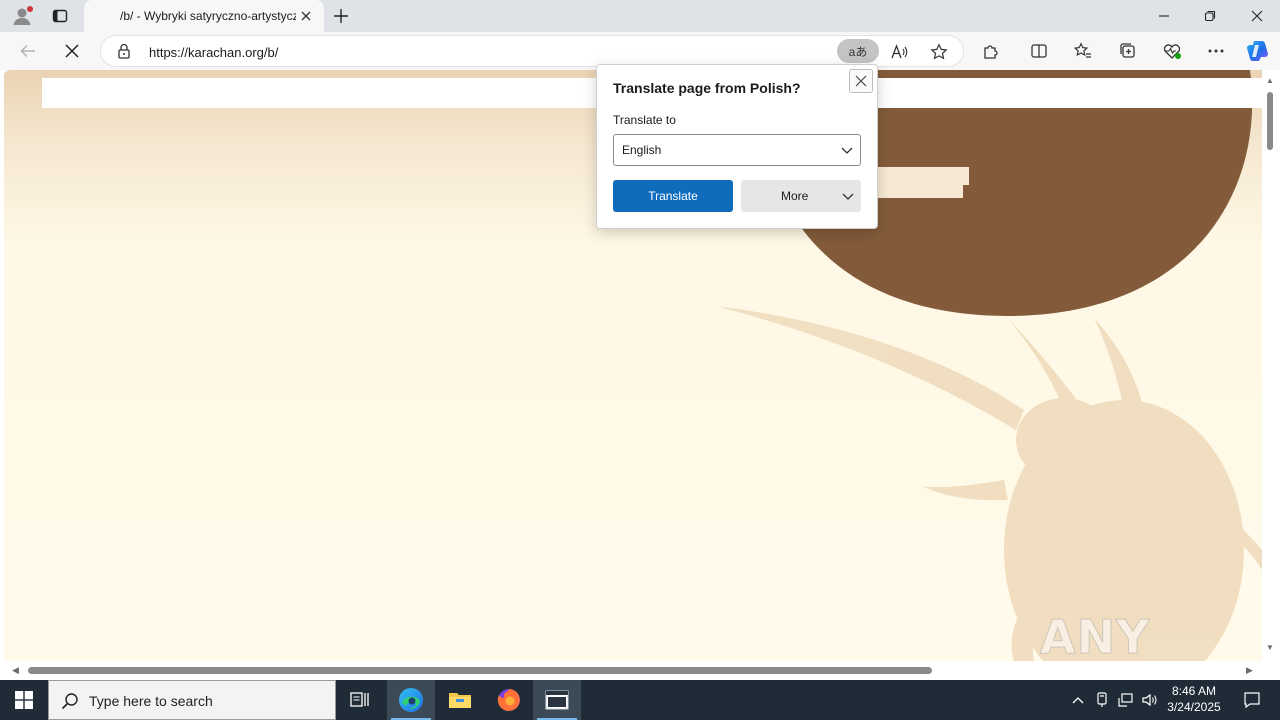 The image size is (1280, 720). What do you see at coordinates (213, 52) in the screenshot?
I see `url-text: https://karachan.org/b/` at bounding box center [213, 52].